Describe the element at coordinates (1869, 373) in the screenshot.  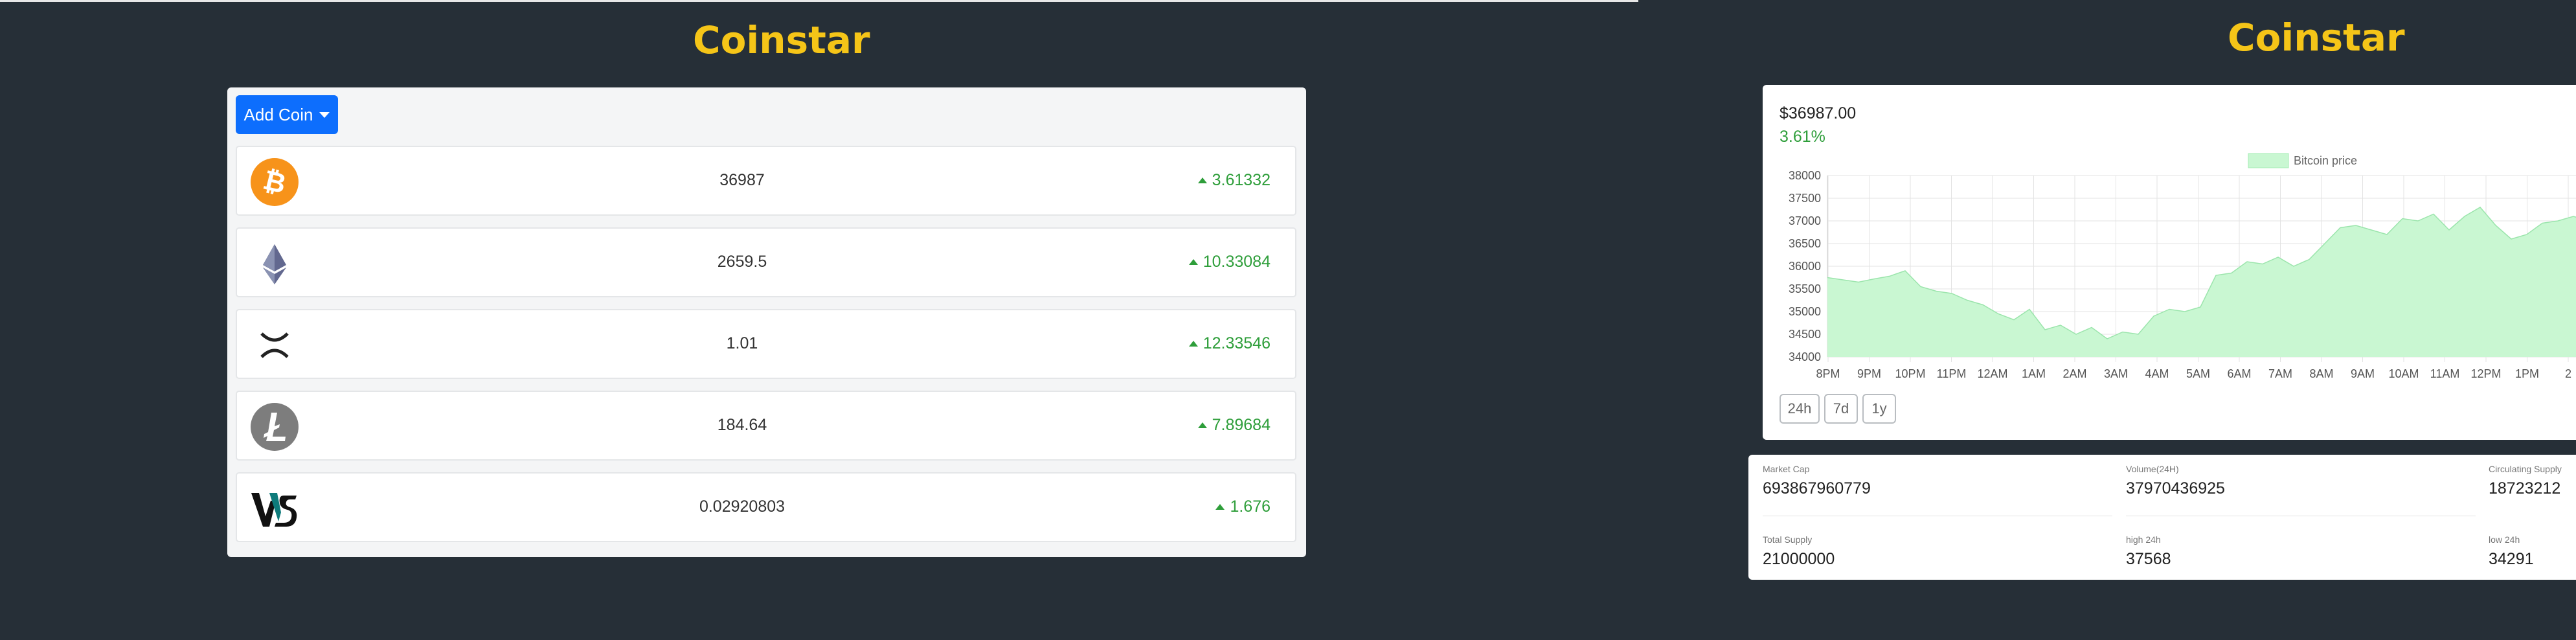
I see `x-tick-label: 9PM` at that location.